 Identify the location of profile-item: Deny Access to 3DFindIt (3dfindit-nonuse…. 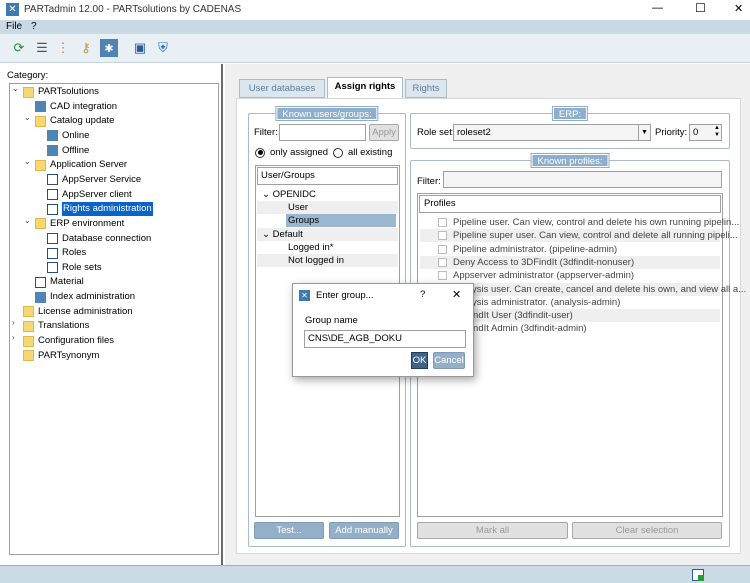
(570, 262).